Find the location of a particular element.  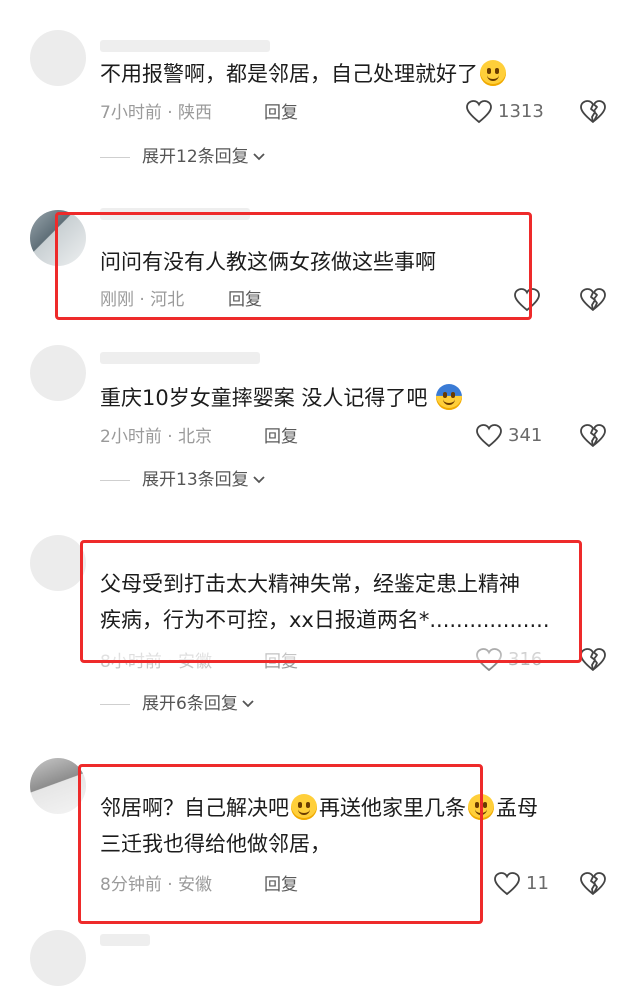

comment-time: 2小时前 is located at coordinates (131, 437).